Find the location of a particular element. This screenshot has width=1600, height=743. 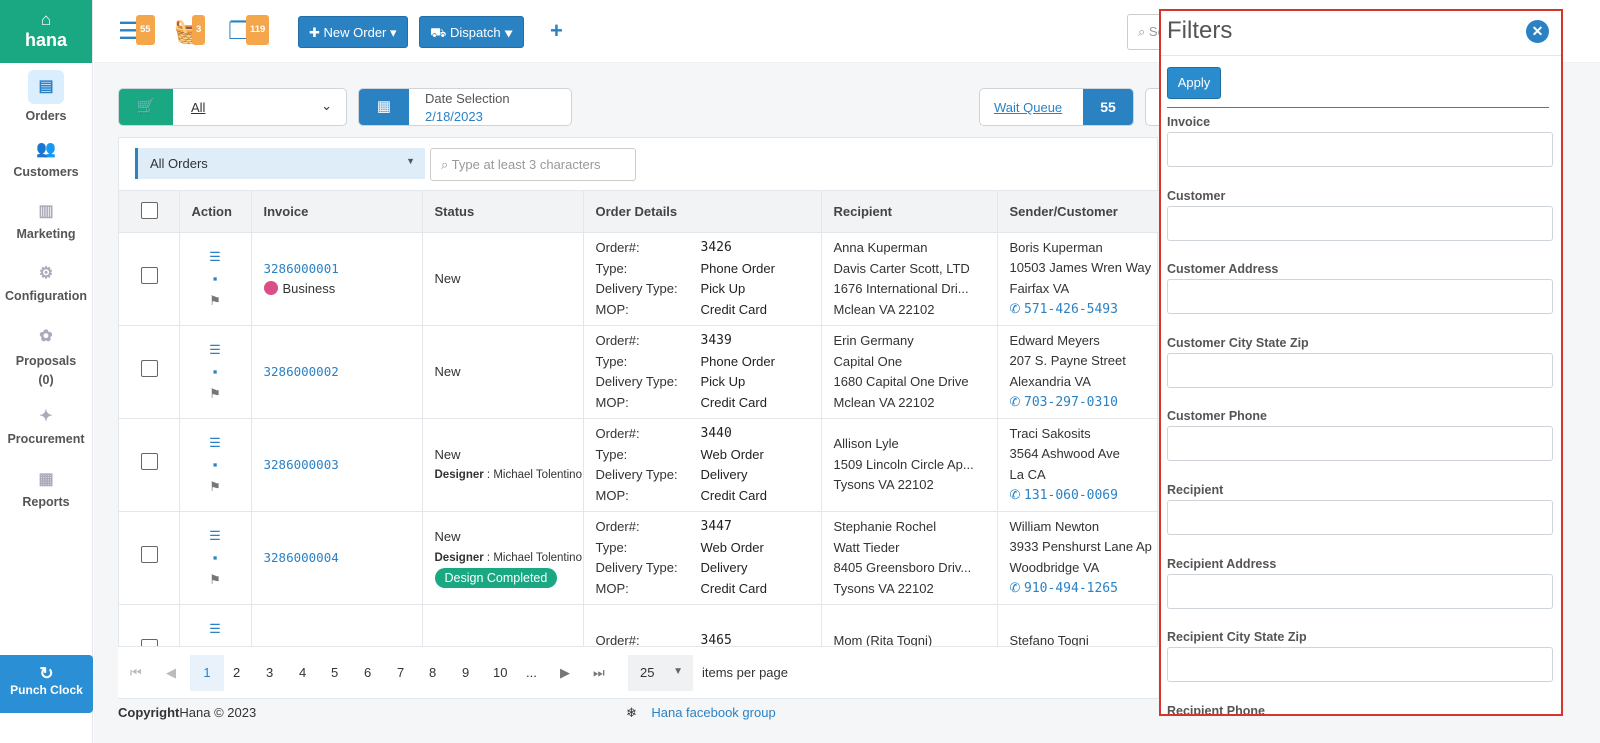

sidebar-item-reports: ▦ Reports is located at coordinates (46, 489).